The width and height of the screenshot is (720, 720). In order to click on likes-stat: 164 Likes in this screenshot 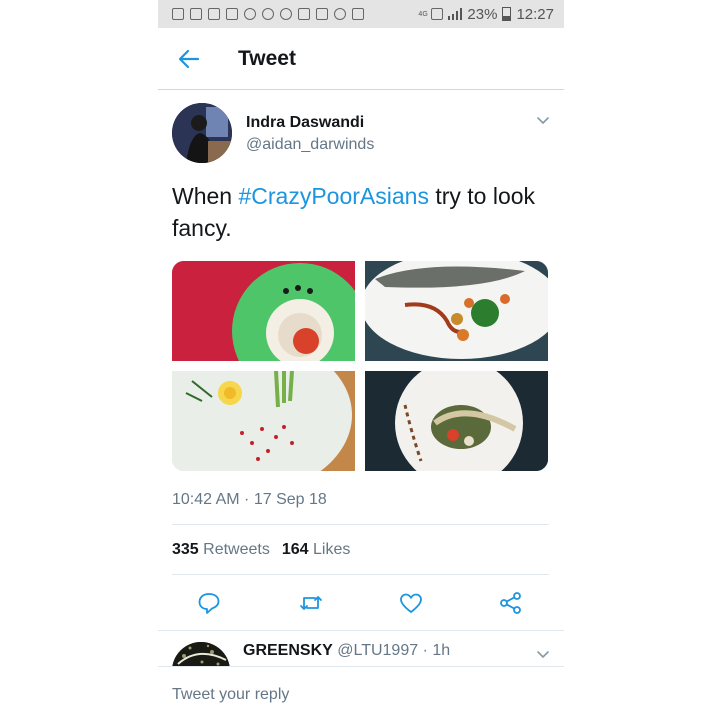, I will do `click(316, 549)`.